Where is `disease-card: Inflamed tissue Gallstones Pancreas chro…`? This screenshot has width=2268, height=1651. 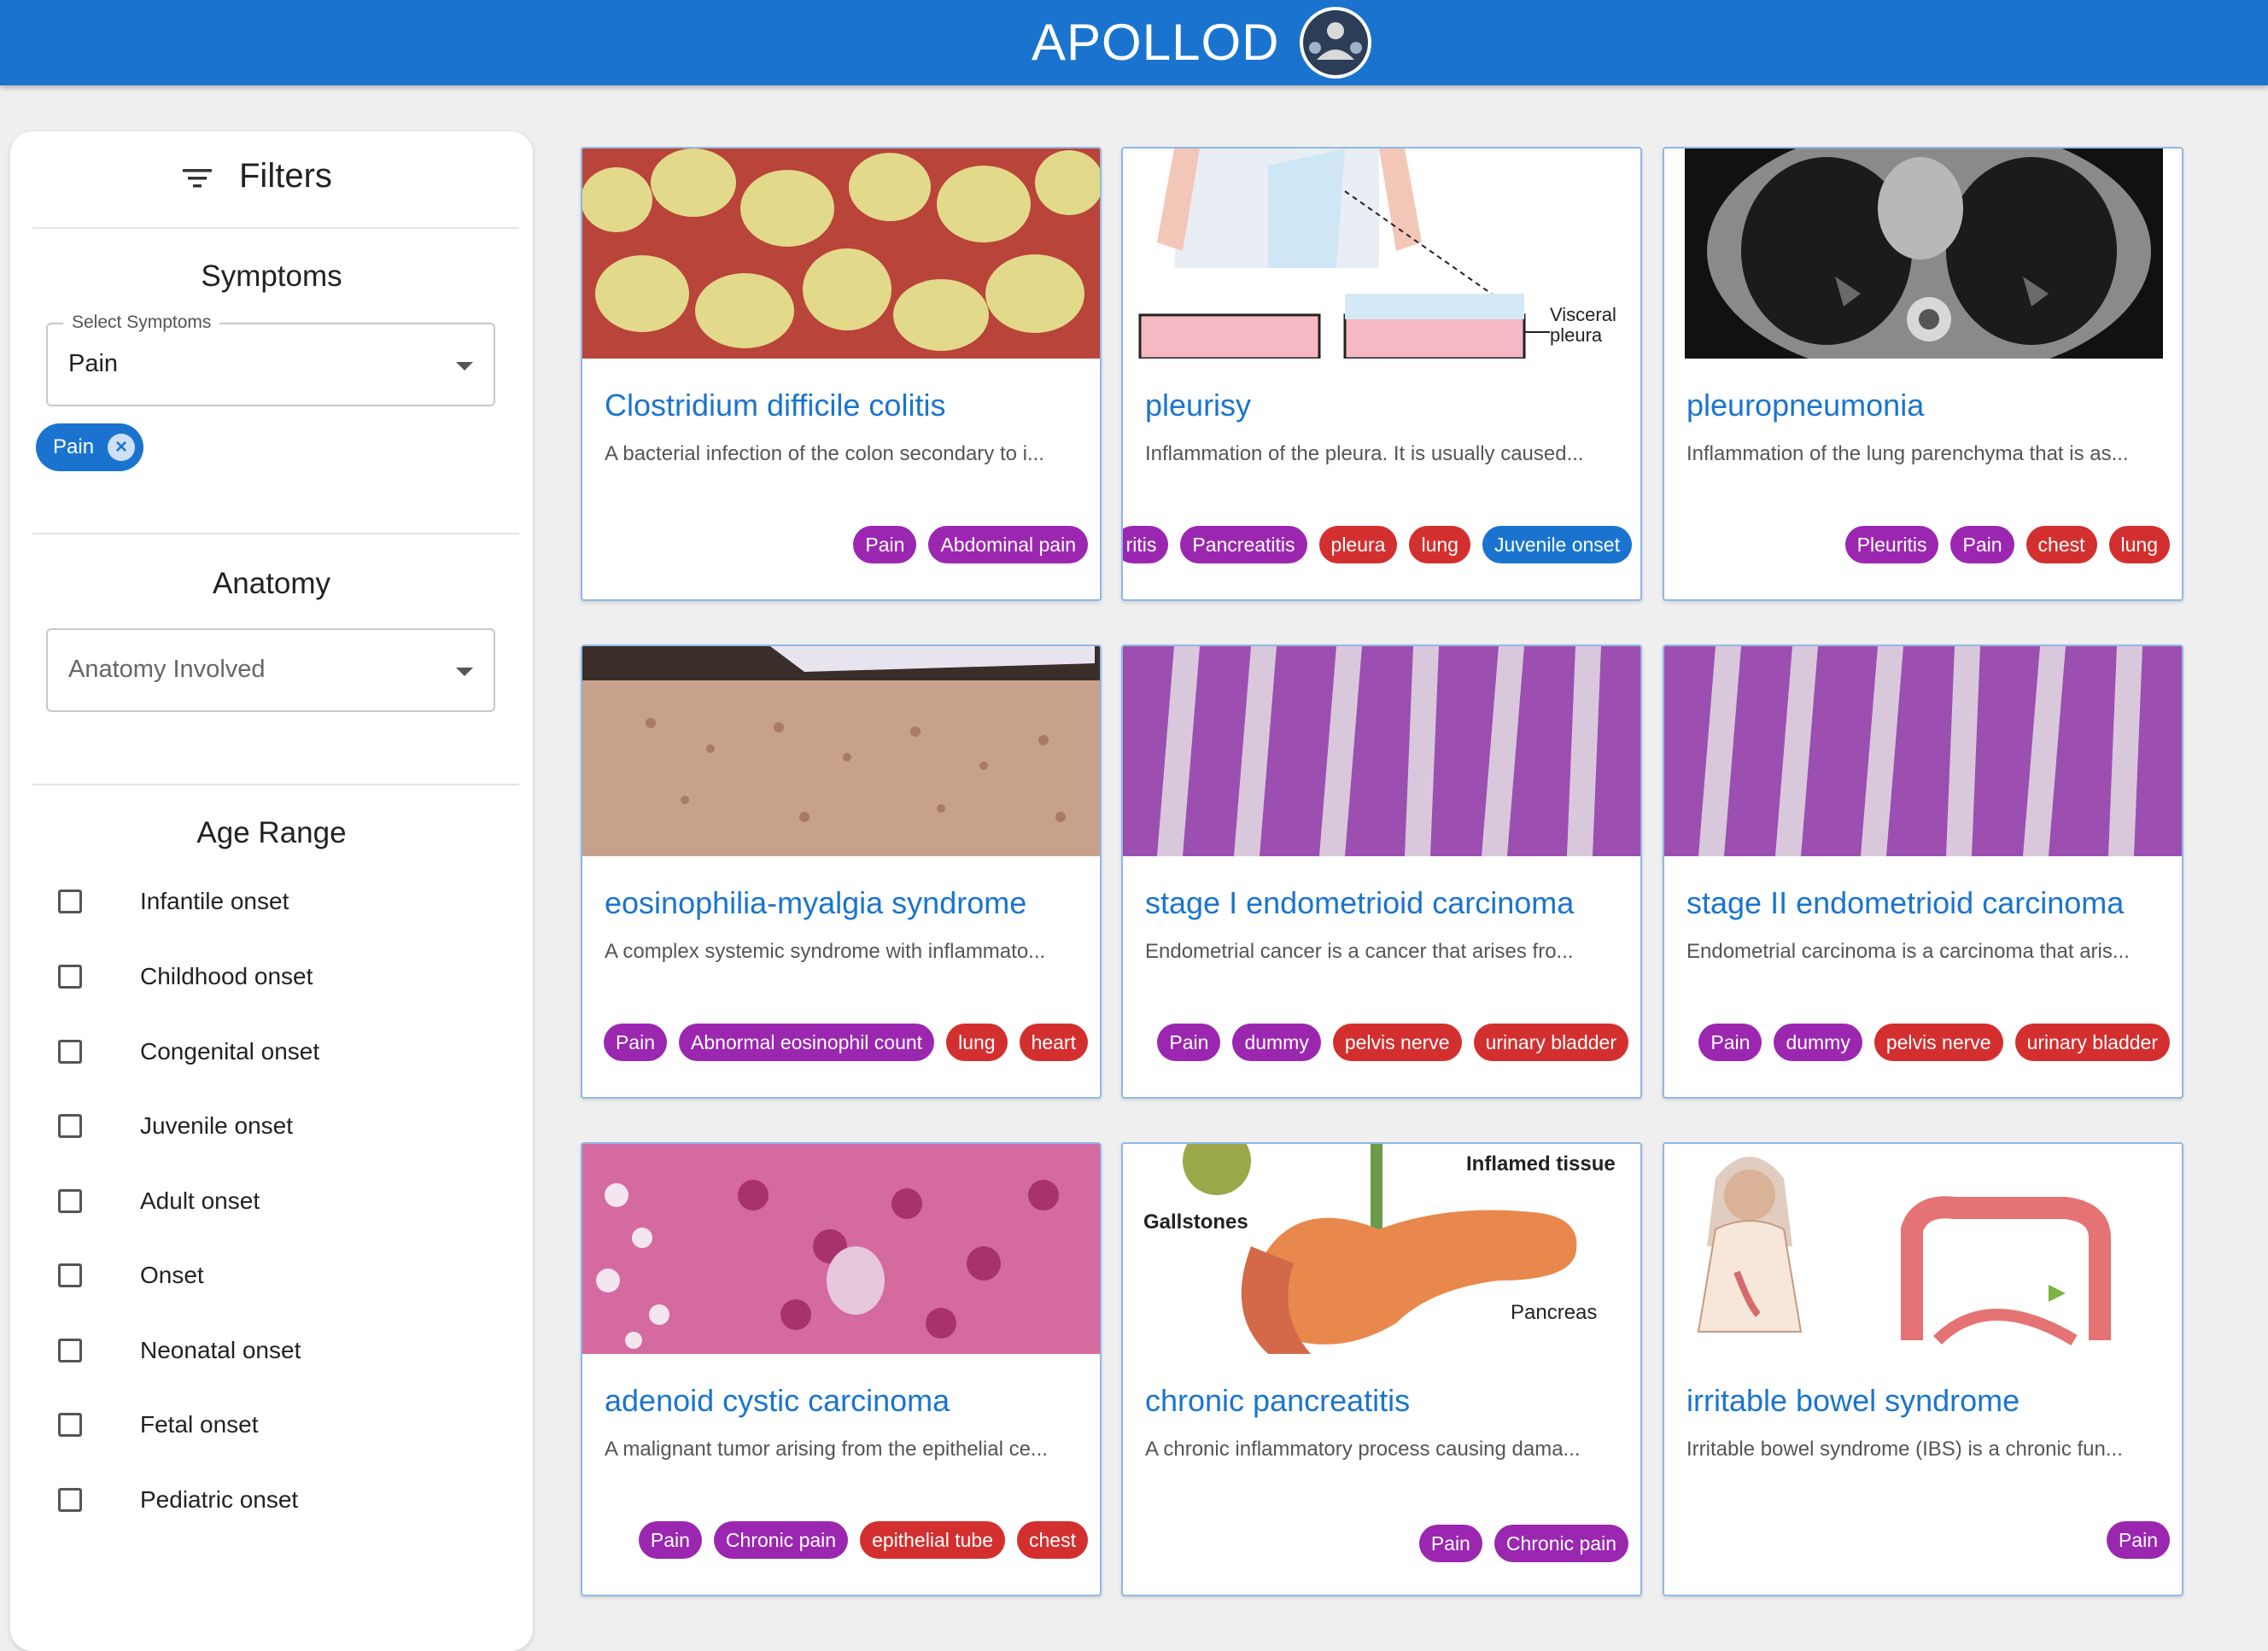
disease-card: Inflamed tissue Gallstones Pancreas chro… is located at coordinates (1381, 1369).